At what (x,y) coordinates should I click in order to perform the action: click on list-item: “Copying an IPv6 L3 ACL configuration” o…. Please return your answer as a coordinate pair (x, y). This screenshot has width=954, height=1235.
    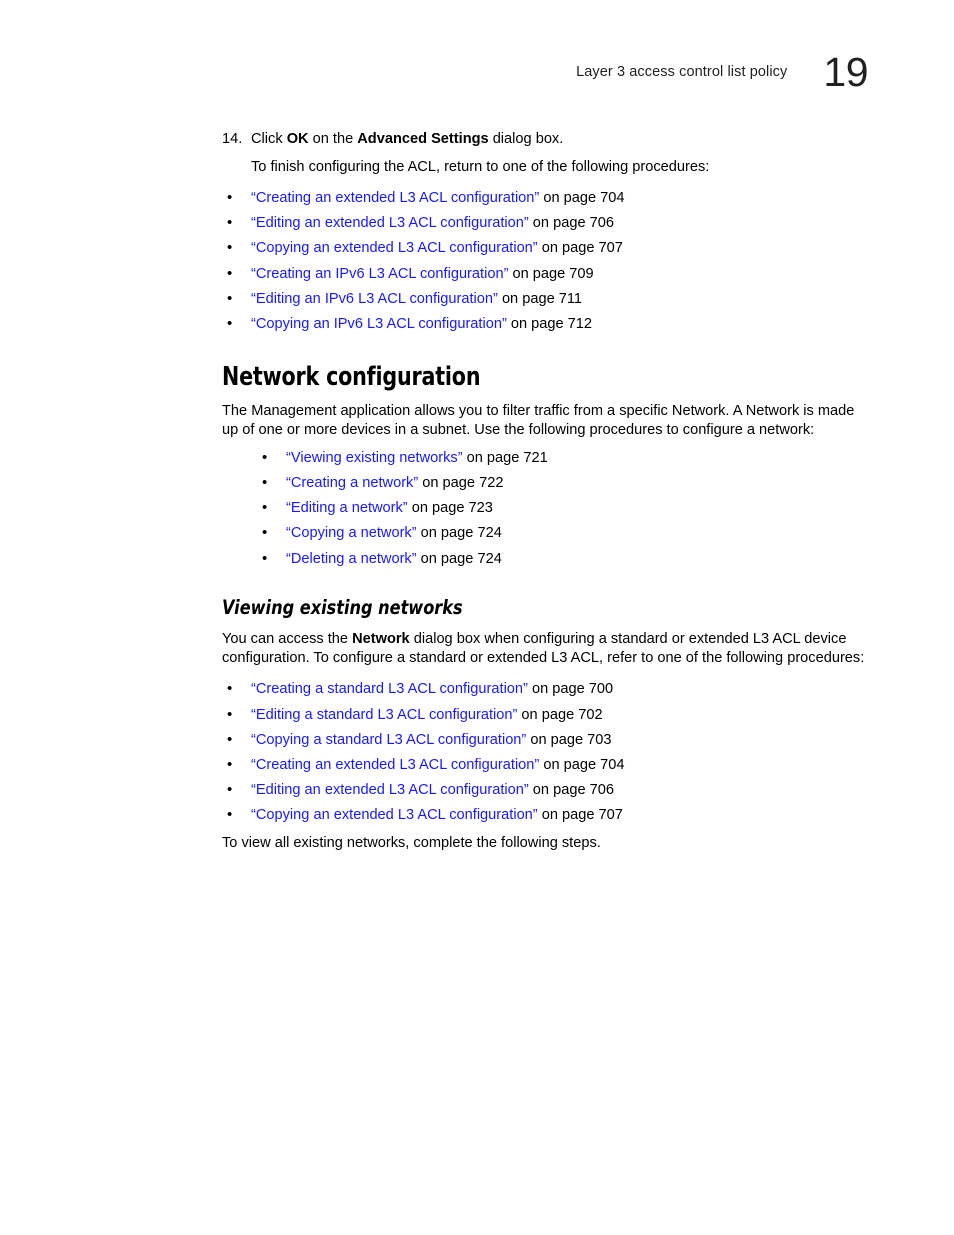
    Looking at the image, I should click on (546, 324).